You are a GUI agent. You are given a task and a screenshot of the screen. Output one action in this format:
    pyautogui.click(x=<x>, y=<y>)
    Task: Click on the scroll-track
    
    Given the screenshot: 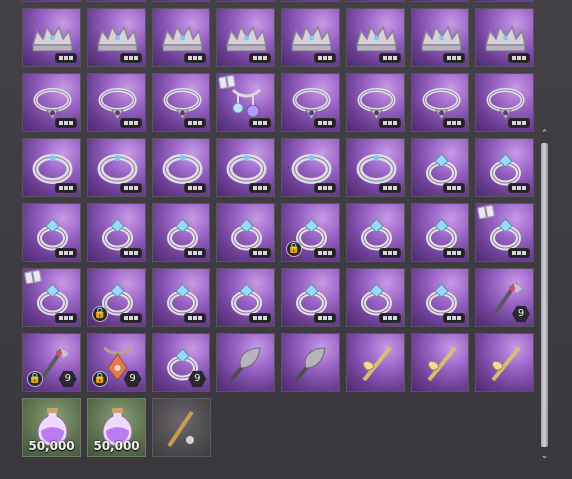 What is the action you would take?
    pyautogui.click(x=544, y=295)
    